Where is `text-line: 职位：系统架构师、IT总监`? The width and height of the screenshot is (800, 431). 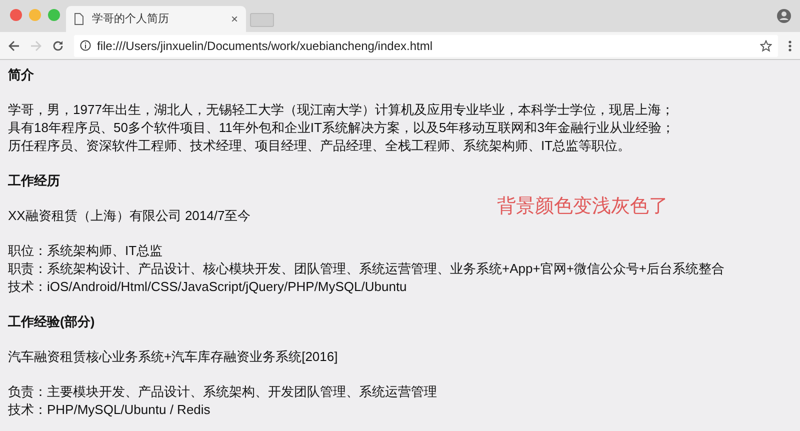
text-line: 职位：系统架构师、IT总监 is located at coordinates (86, 251).